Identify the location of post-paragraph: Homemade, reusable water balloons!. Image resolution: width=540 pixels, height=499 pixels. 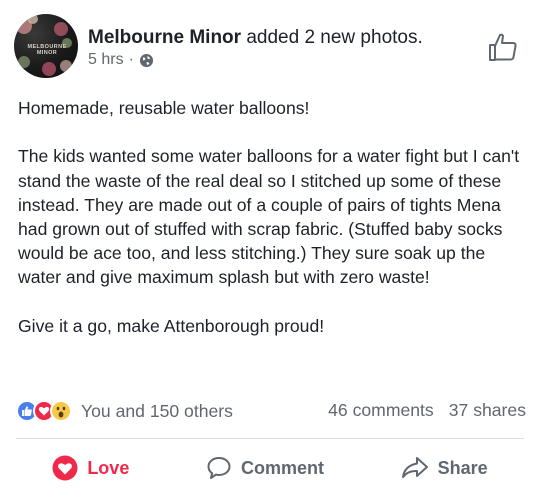
(164, 108).